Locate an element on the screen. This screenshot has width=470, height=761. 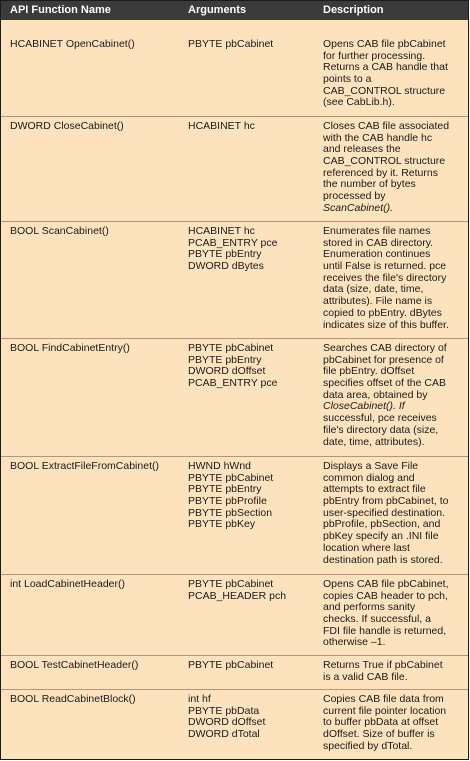
description-line: Enumerates file names is located at coordinates (377, 231).